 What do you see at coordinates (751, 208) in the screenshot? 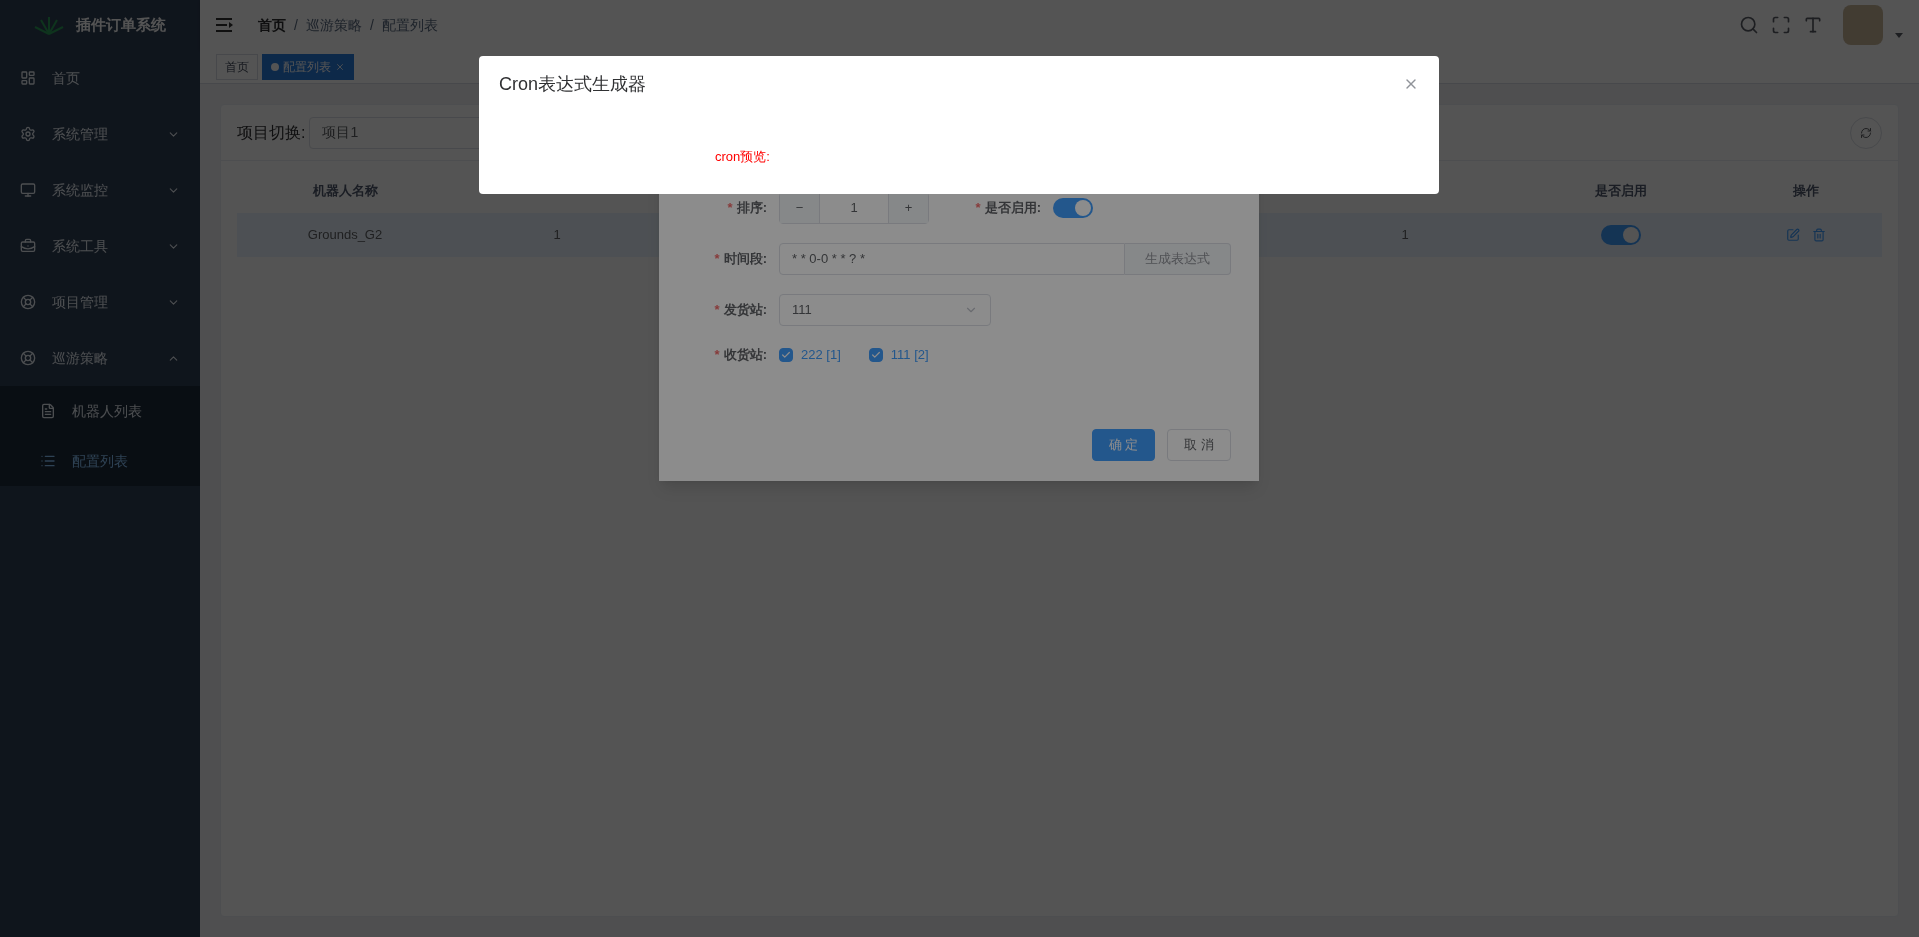
I see `field-label: 排序:` at bounding box center [751, 208].